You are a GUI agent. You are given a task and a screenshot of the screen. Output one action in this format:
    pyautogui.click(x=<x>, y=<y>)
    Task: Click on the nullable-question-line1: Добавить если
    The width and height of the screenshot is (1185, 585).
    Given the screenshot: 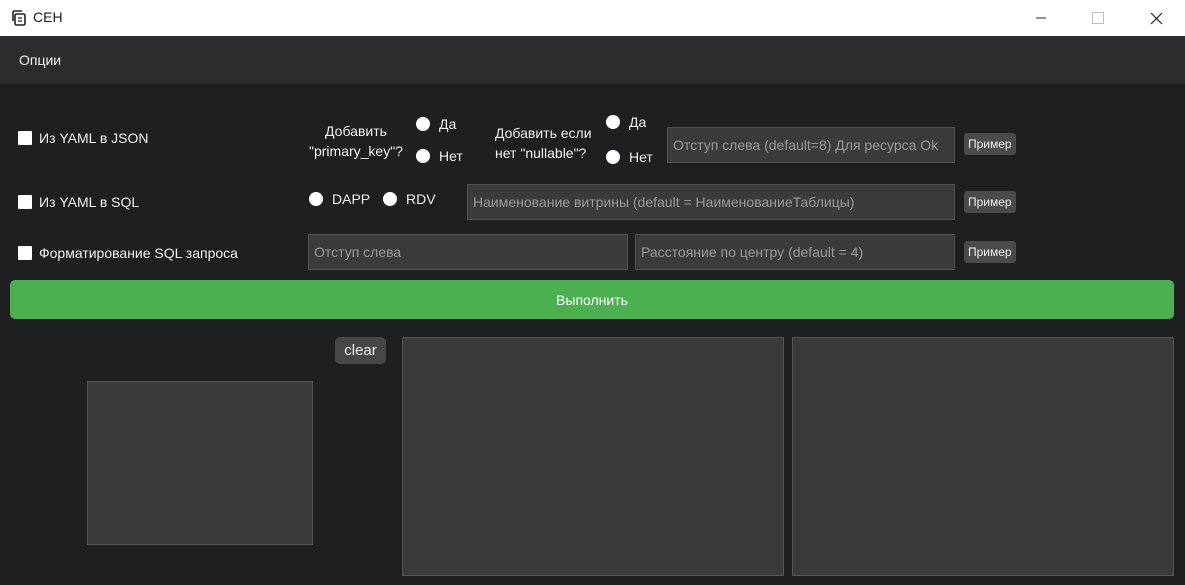 What is the action you would take?
    pyautogui.click(x=543, y=133)
    